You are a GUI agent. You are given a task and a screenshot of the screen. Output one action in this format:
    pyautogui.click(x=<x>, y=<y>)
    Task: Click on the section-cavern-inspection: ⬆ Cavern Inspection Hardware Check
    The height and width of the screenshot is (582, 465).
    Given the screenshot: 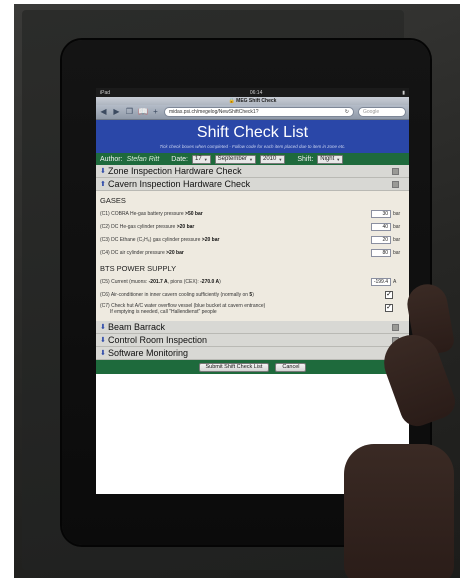 What is the action you would take?
    pyautogui.click(x=252, y=184)
    